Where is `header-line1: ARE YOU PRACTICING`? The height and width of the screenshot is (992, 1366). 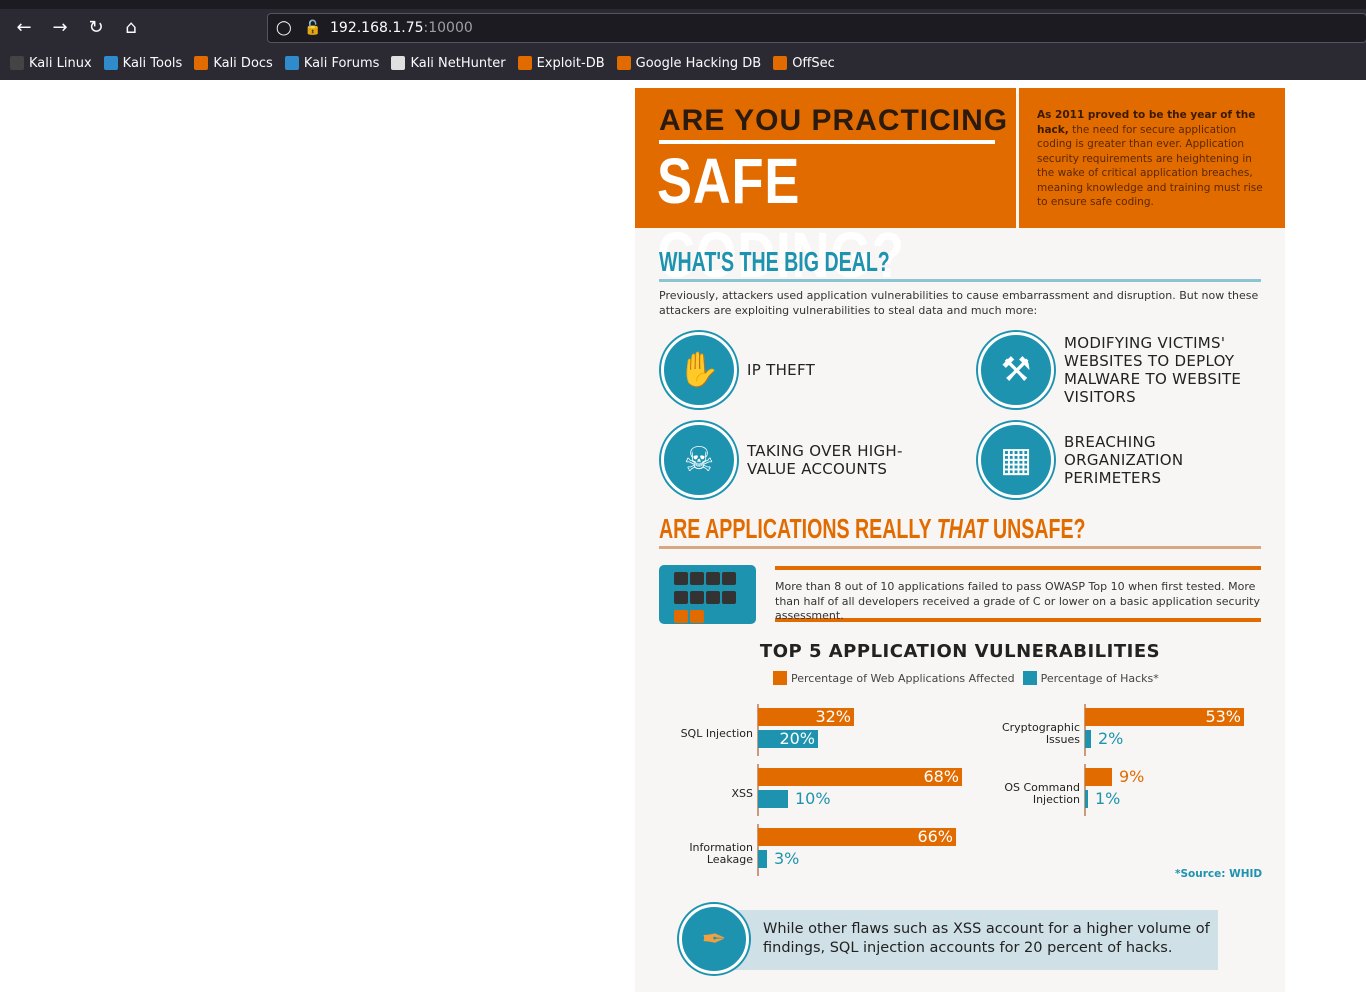
header-line1: ARE YOU PRACTICING is located at coordinates (834, 120).